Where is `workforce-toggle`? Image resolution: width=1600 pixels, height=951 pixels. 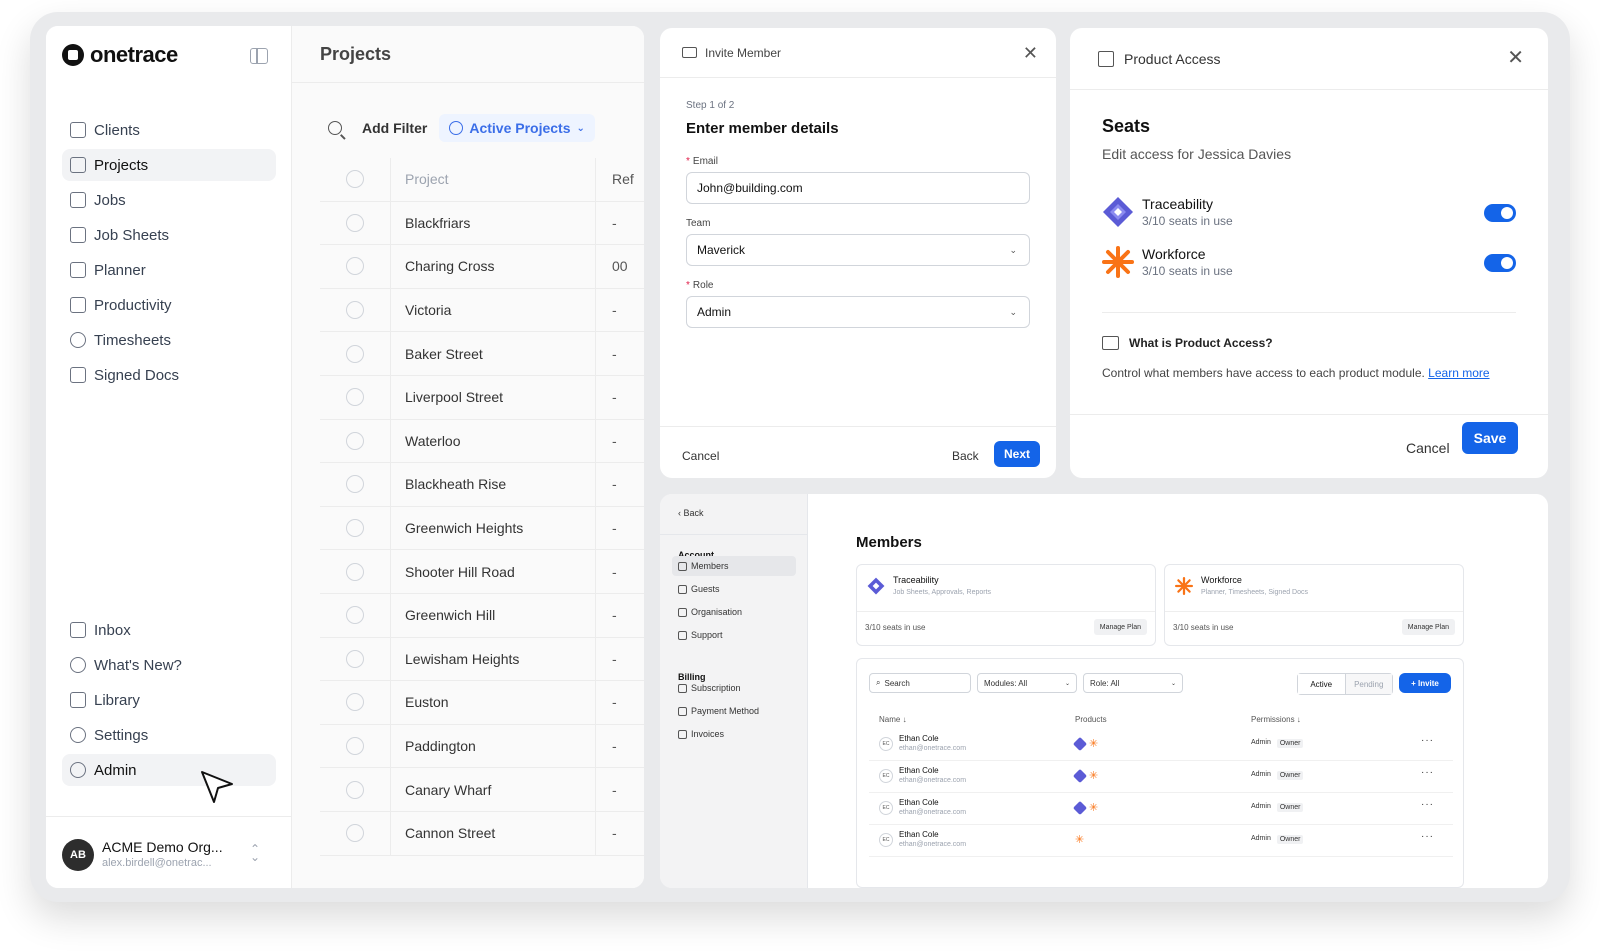
workforce-toggle is located at coordinates (1500, 263).